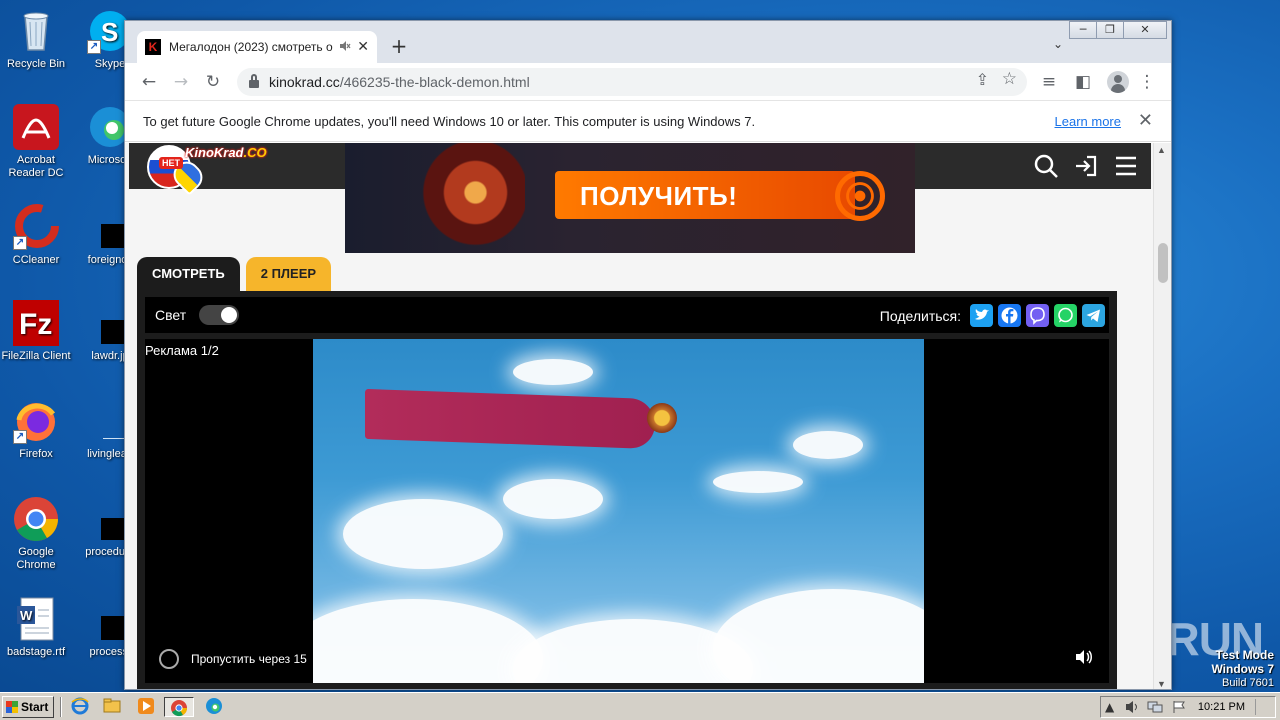 The height and width of the screenshot is (720, 1280). What do you see at coordinates (1242, 669) in the screenshot?
I see `windows-version-line: Windows 7` at bounding box center [1242, 669].